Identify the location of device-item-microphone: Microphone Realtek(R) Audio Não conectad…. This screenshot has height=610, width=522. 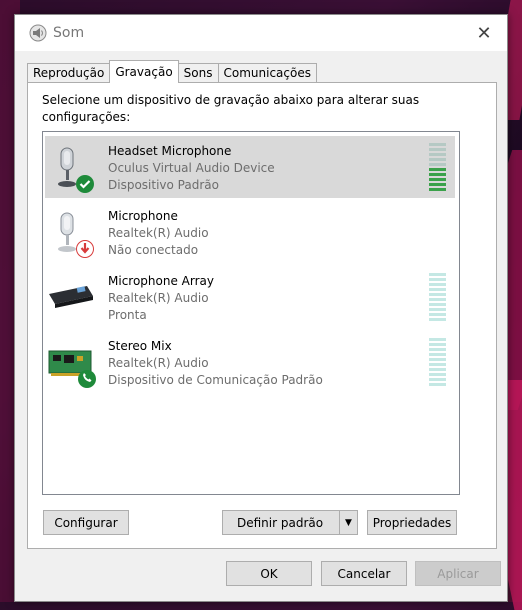
(250, 232).